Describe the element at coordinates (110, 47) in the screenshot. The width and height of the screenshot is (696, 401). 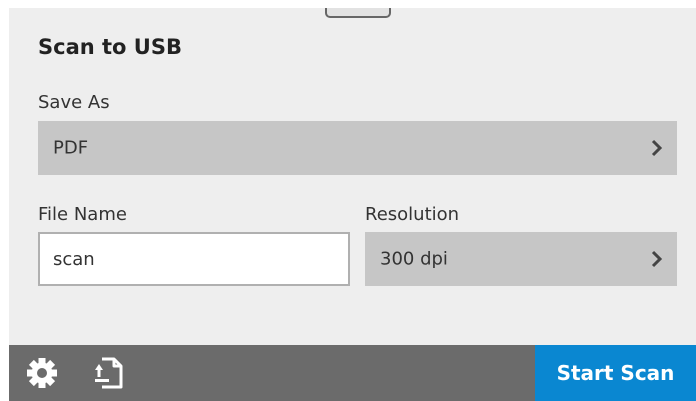
I see `page-title: Scan to USB` at that location.